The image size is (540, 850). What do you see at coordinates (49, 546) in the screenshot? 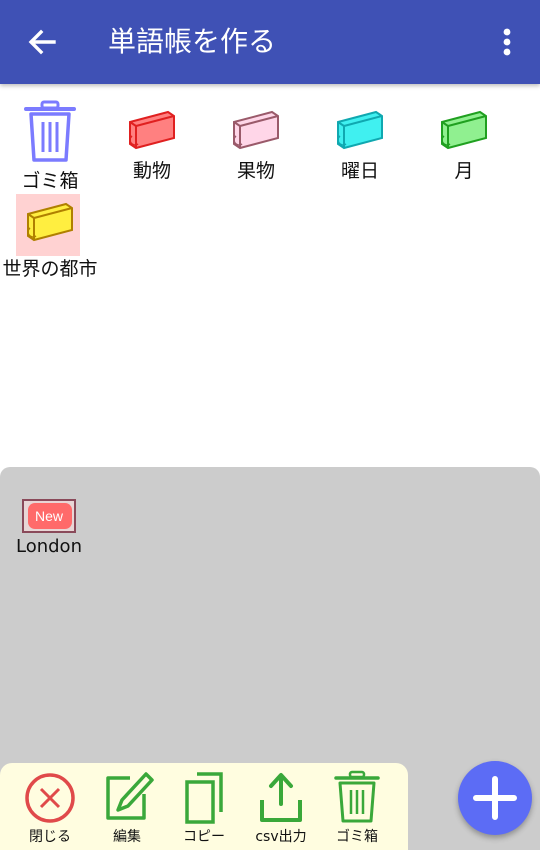
I see `card-label: London` at bounding box center [49, 546].